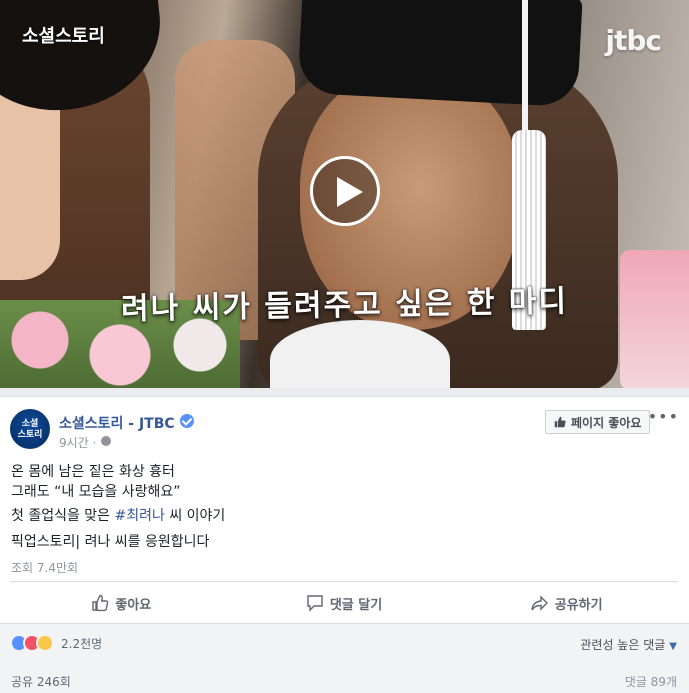 The height and width of the screenshot is (693, 689). I want to click on verified-icon, so click(187, 421).